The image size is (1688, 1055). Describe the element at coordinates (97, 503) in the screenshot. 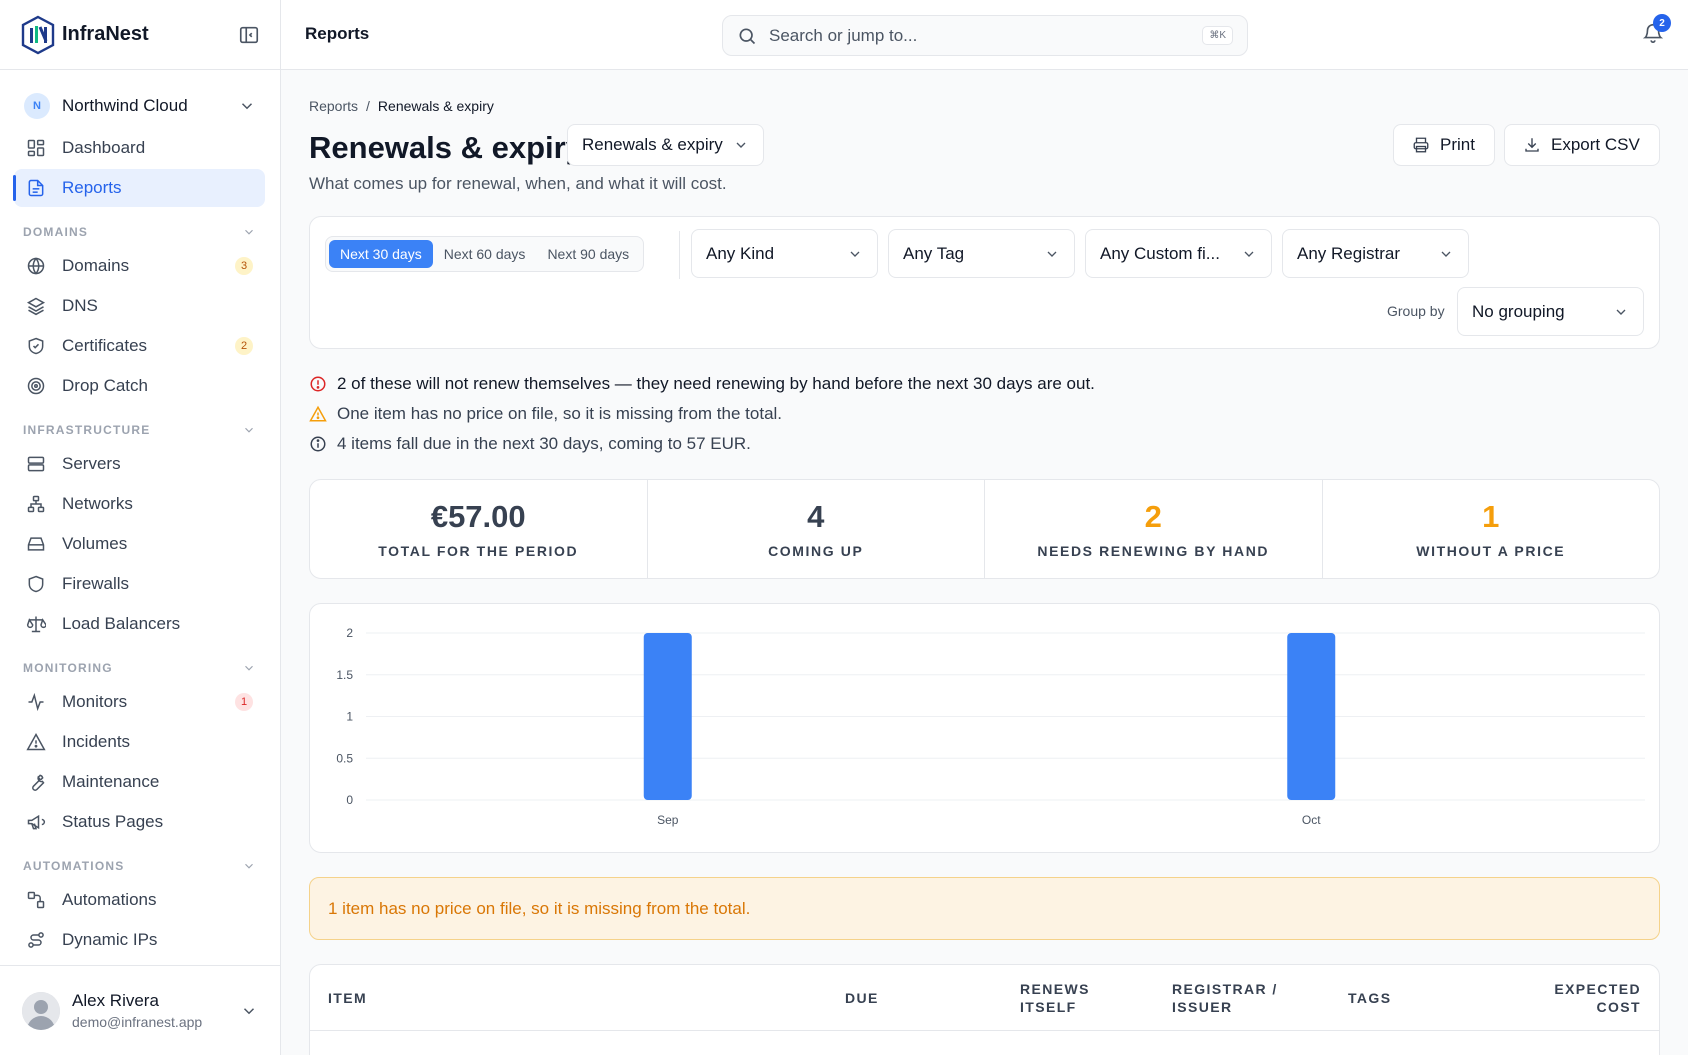

I see `sidebar-item-label: Networks` at that location.